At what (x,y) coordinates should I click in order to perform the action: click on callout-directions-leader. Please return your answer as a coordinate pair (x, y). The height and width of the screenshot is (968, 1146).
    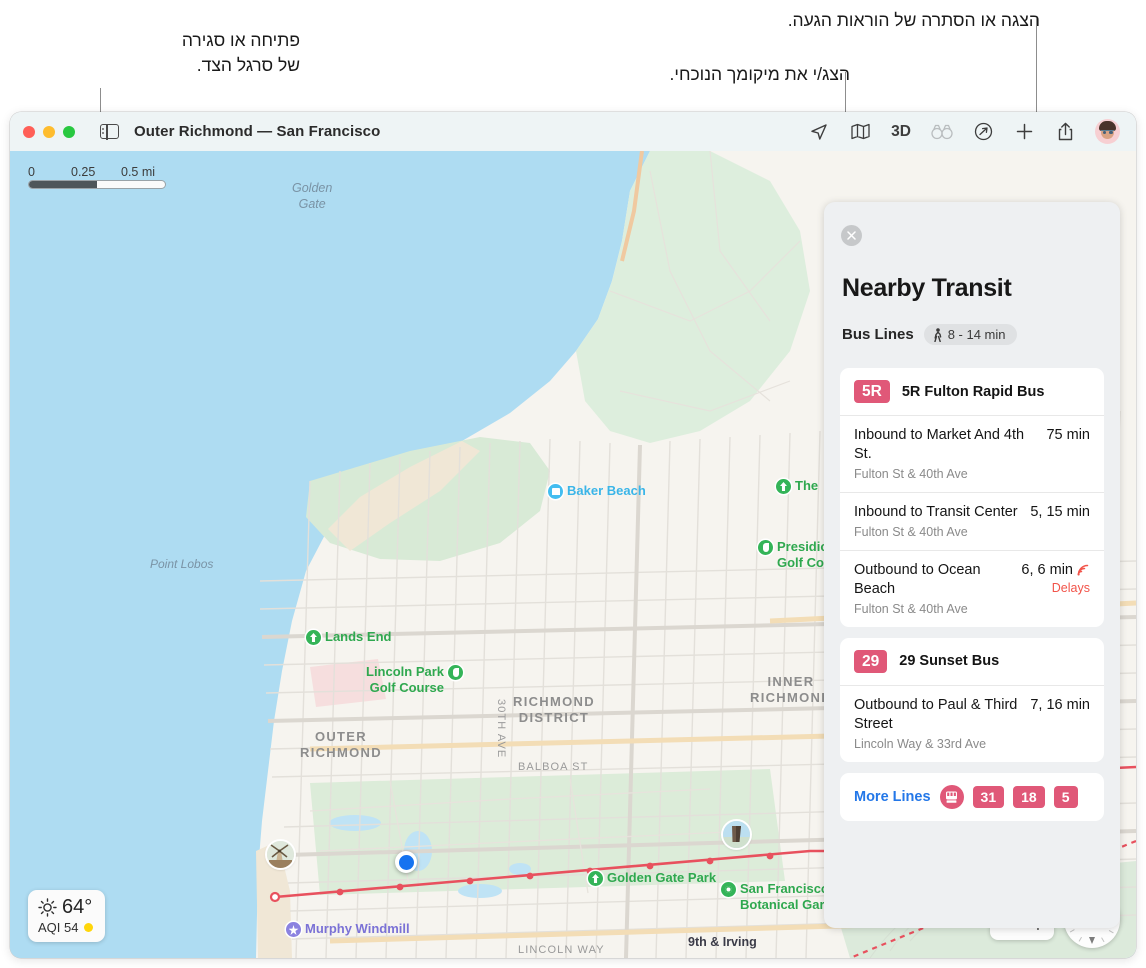
    Looking at the image, I should click on (1036, 66).